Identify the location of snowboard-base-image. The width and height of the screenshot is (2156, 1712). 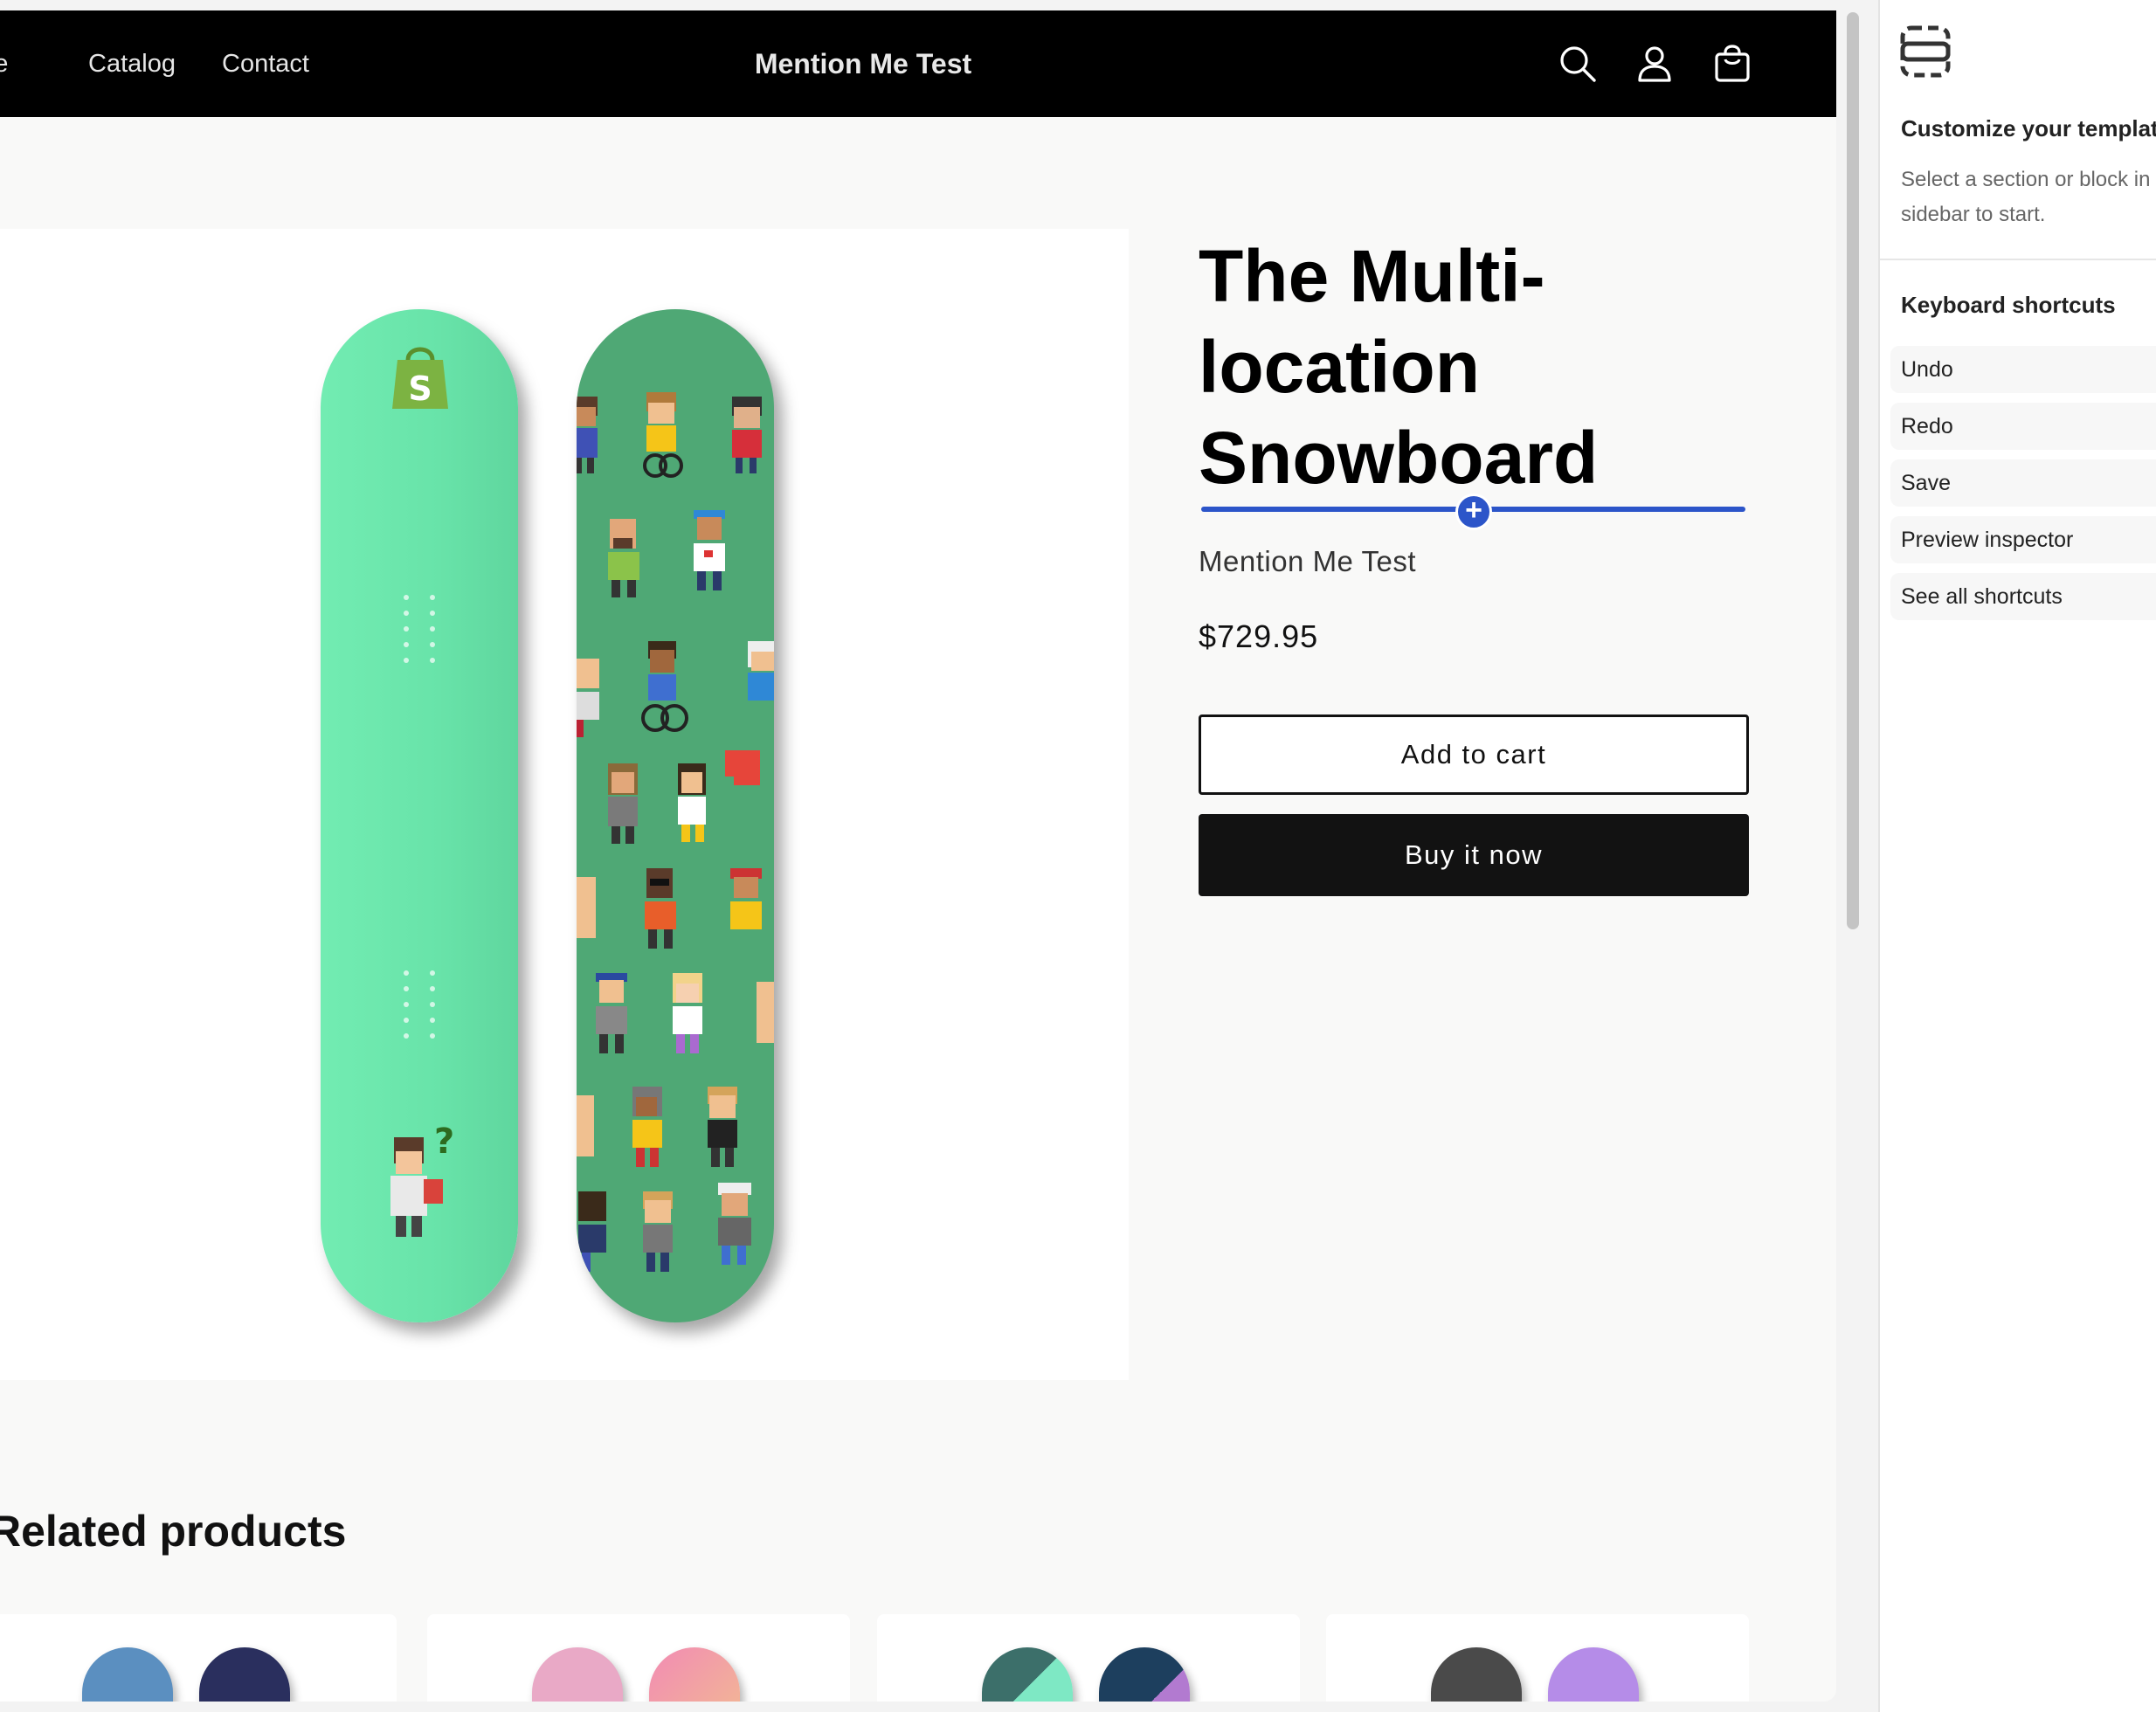
(675, 815).